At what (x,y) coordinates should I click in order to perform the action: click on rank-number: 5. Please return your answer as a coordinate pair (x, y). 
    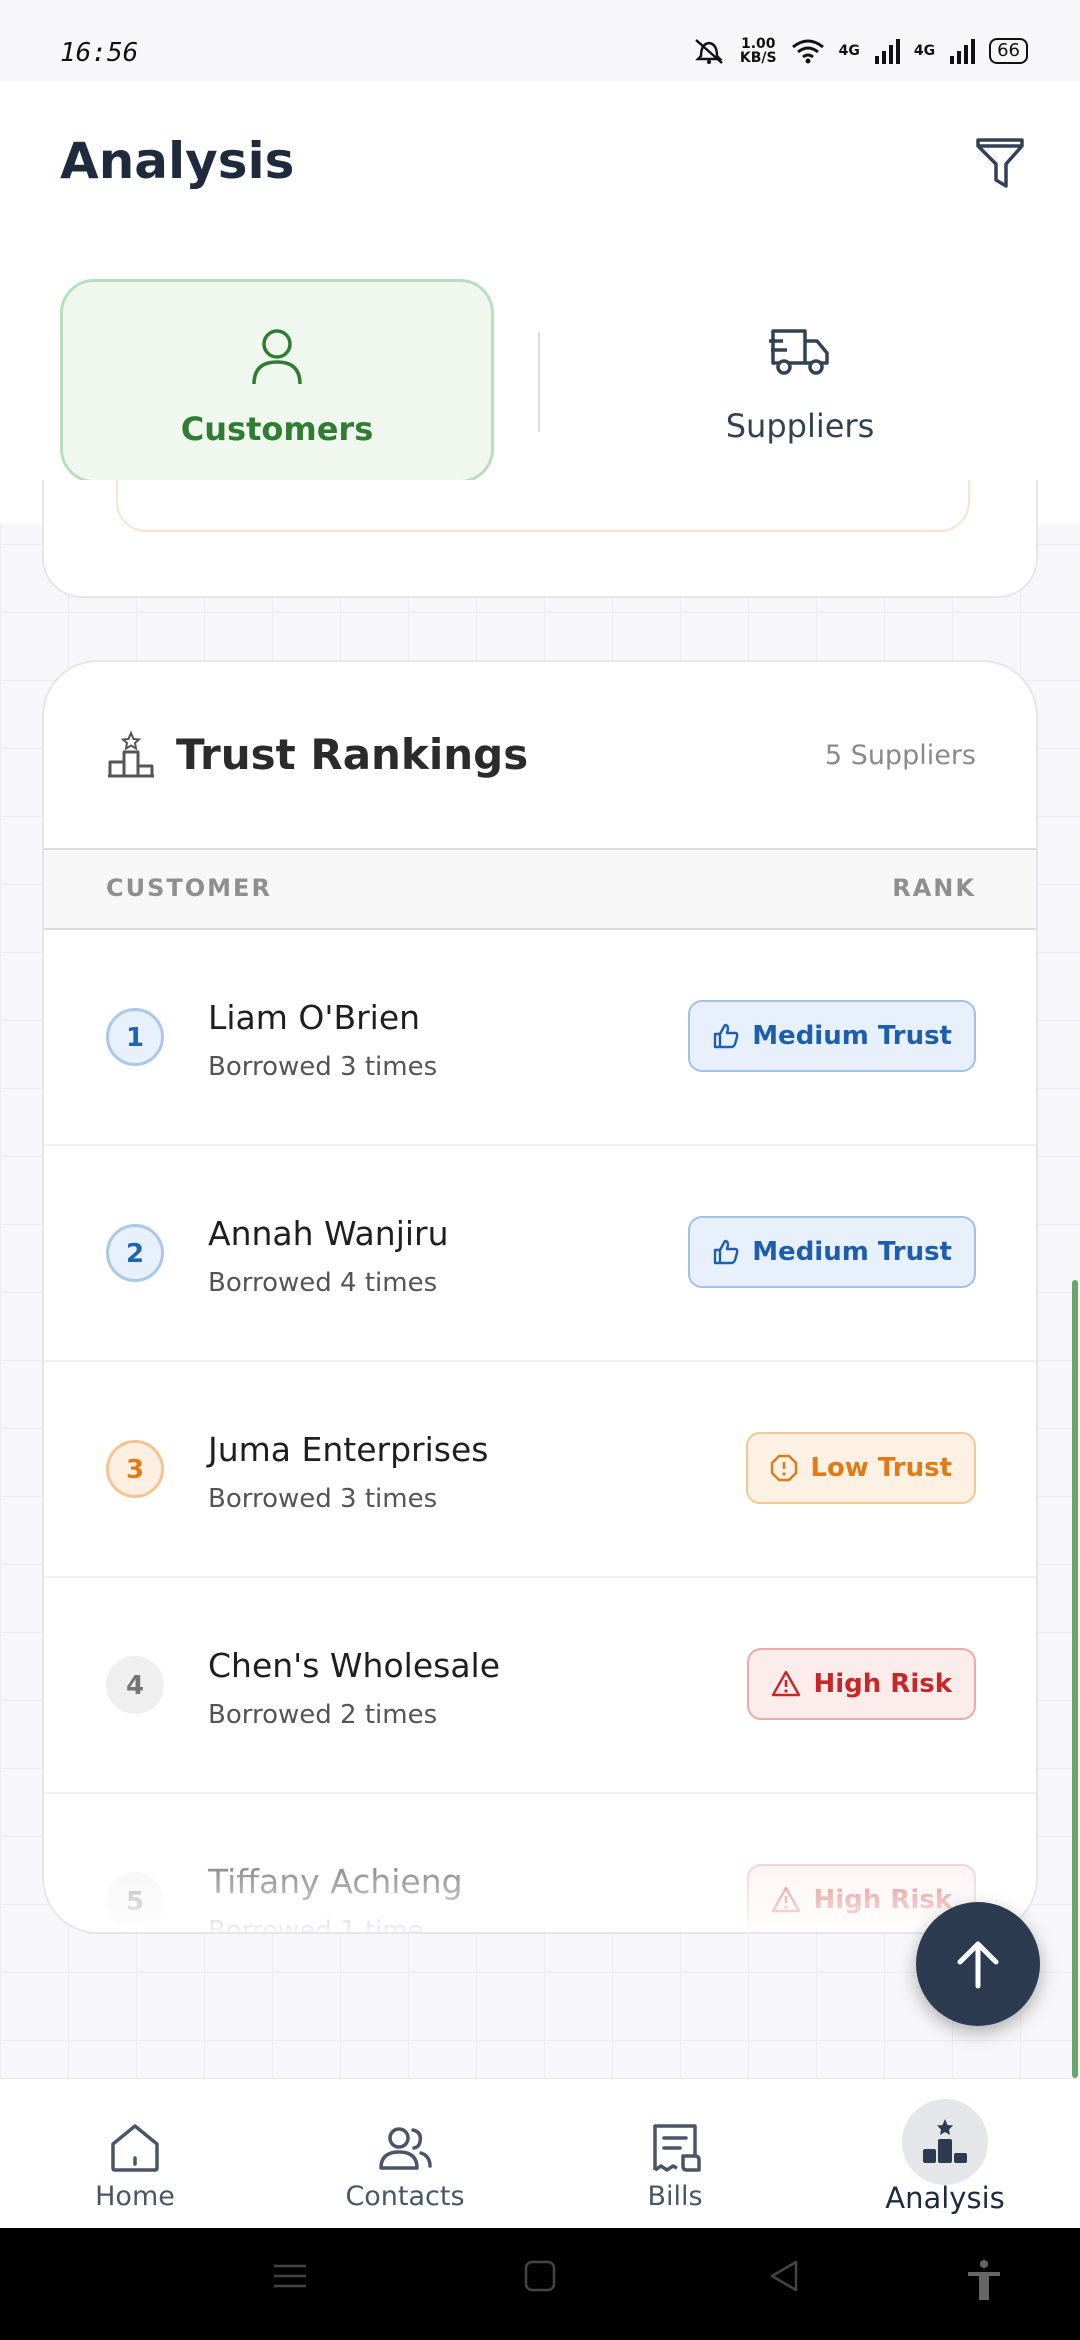
    Looking at the image, I should click on (135, 1901).